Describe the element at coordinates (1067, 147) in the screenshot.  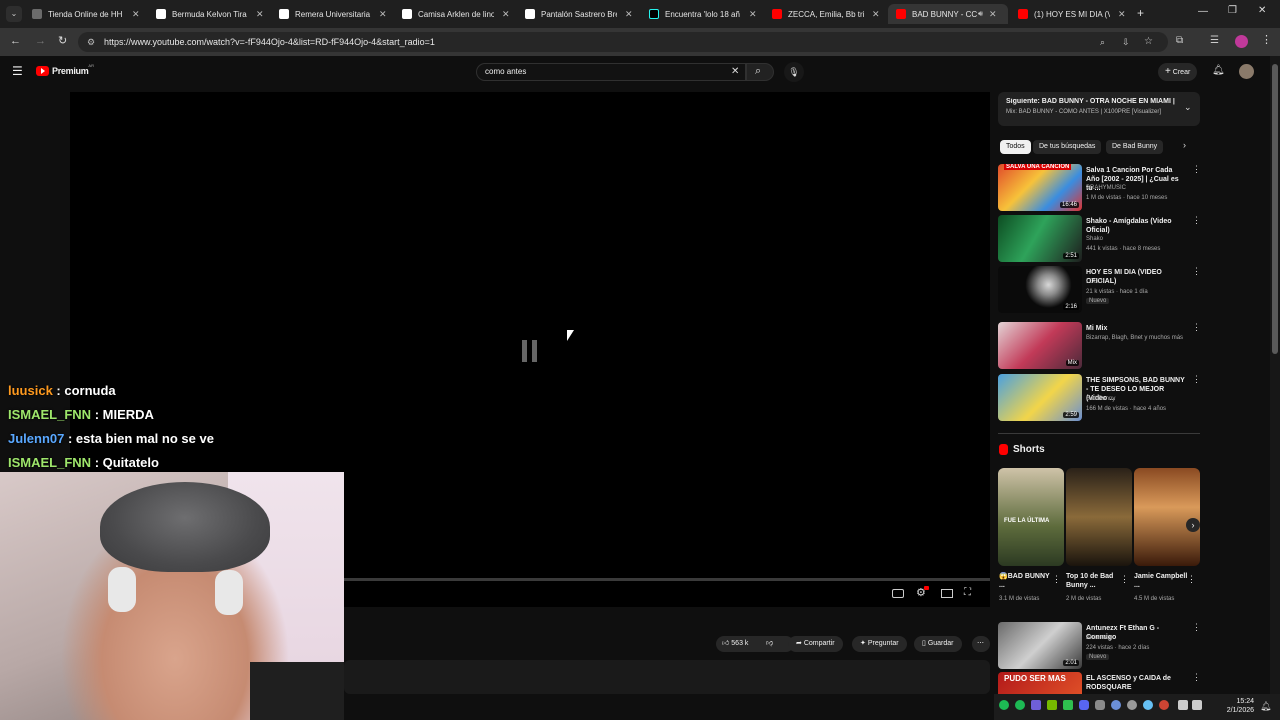
I see `chip-de-tus-busquedas: De tus búsquedas` at that location.